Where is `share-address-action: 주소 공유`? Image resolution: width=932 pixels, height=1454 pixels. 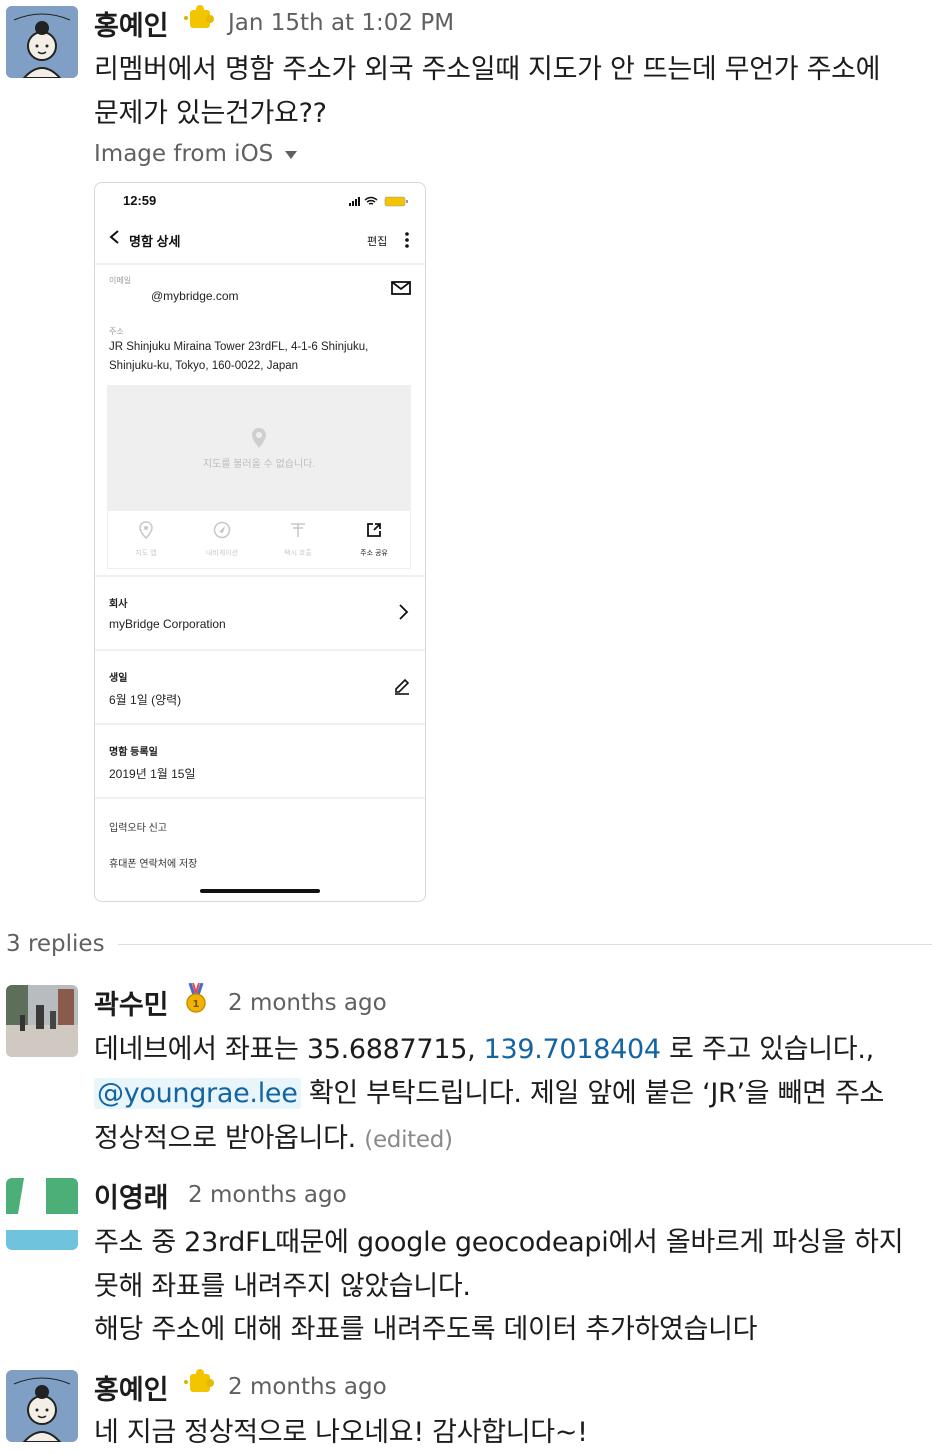 share-address-action: 주소 공유 is located at coordinates (374, 539).